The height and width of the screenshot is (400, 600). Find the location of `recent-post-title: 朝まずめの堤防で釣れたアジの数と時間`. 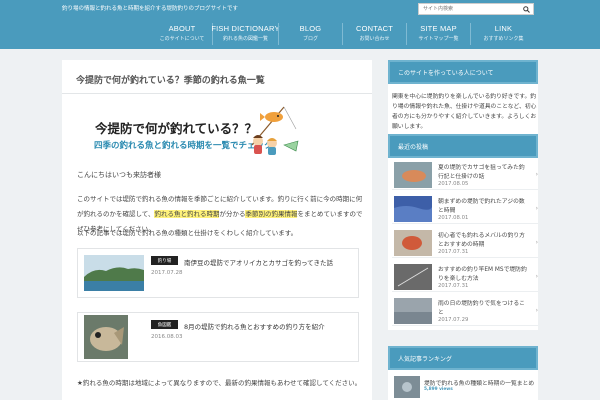

recent-post-title: 朝まずめの堤防で釣れたアジの数と時間 is located at coordinates (484, 207).